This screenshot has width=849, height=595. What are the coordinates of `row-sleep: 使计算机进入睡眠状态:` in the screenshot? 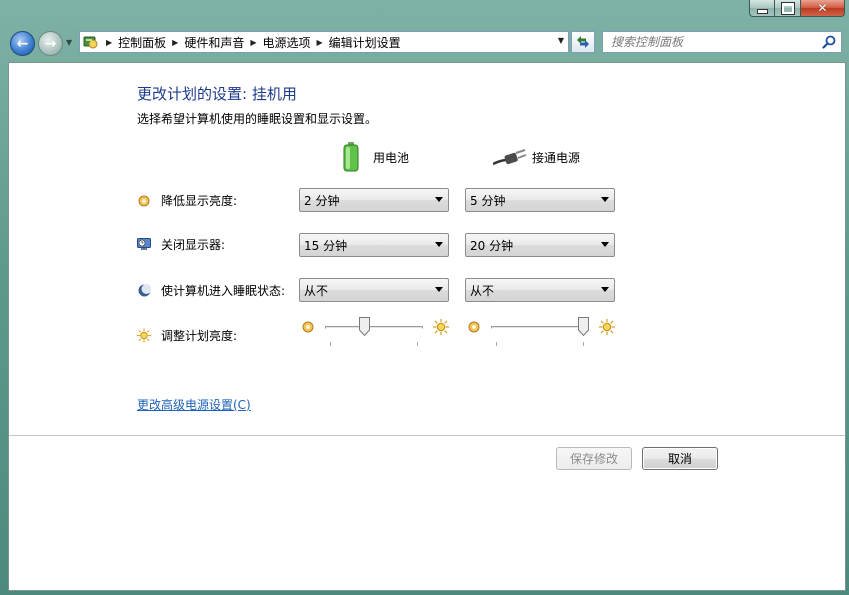 It's located at (211, 290).